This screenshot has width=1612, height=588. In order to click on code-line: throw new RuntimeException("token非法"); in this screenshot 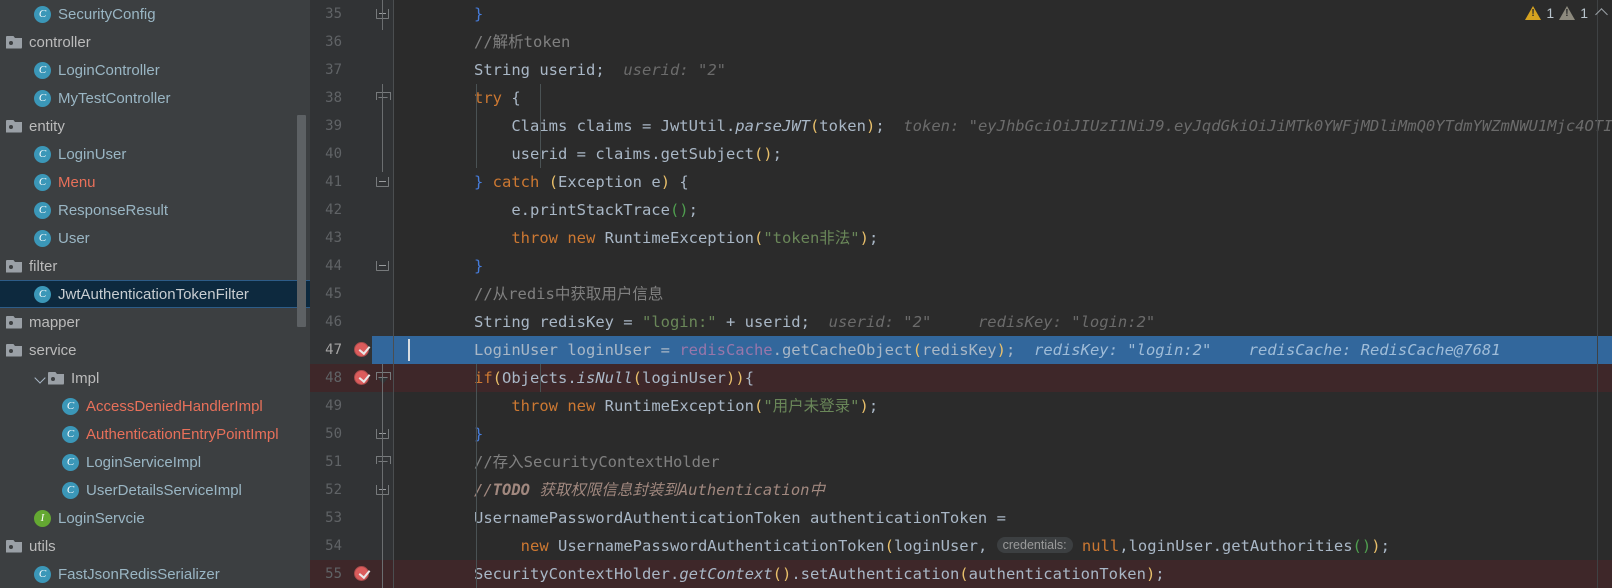, I will do `click(676, 238)`.